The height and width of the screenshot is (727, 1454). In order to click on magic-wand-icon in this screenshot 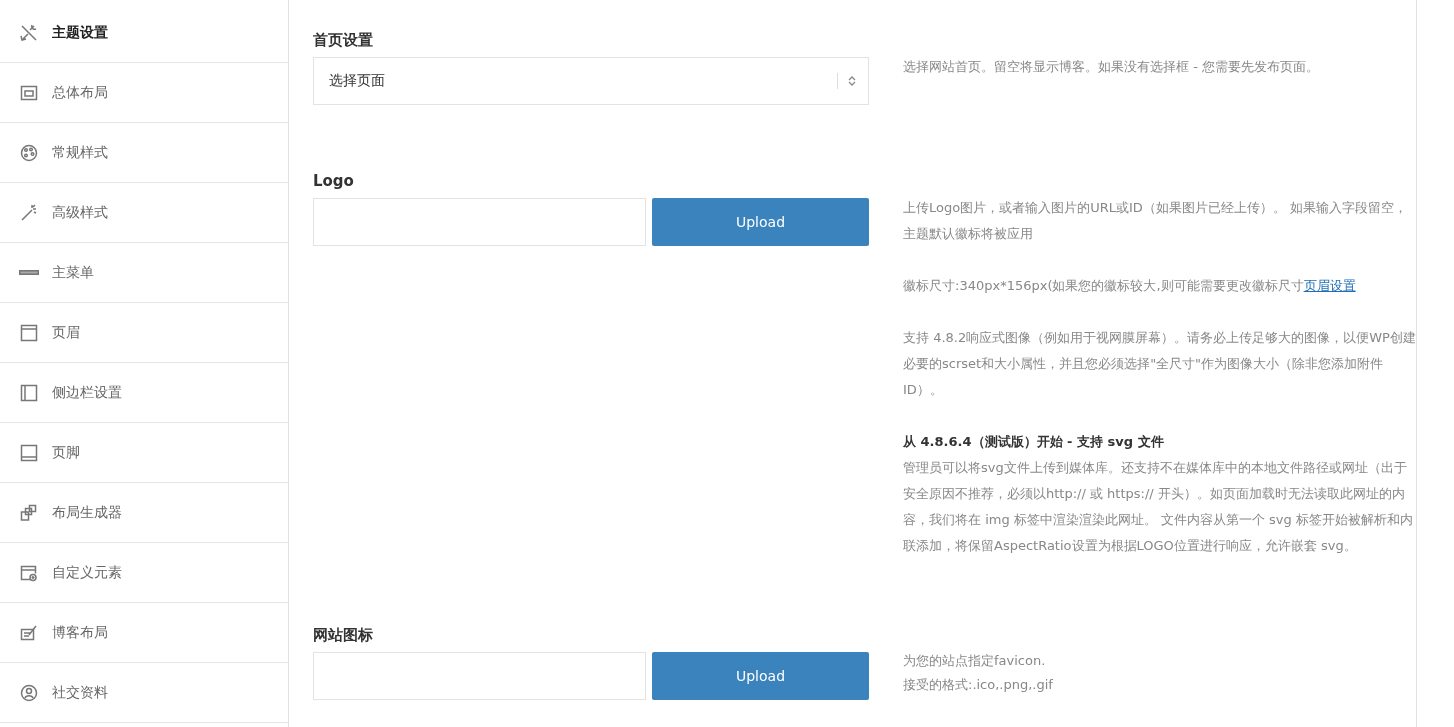, I will do `click(29, 212)`.